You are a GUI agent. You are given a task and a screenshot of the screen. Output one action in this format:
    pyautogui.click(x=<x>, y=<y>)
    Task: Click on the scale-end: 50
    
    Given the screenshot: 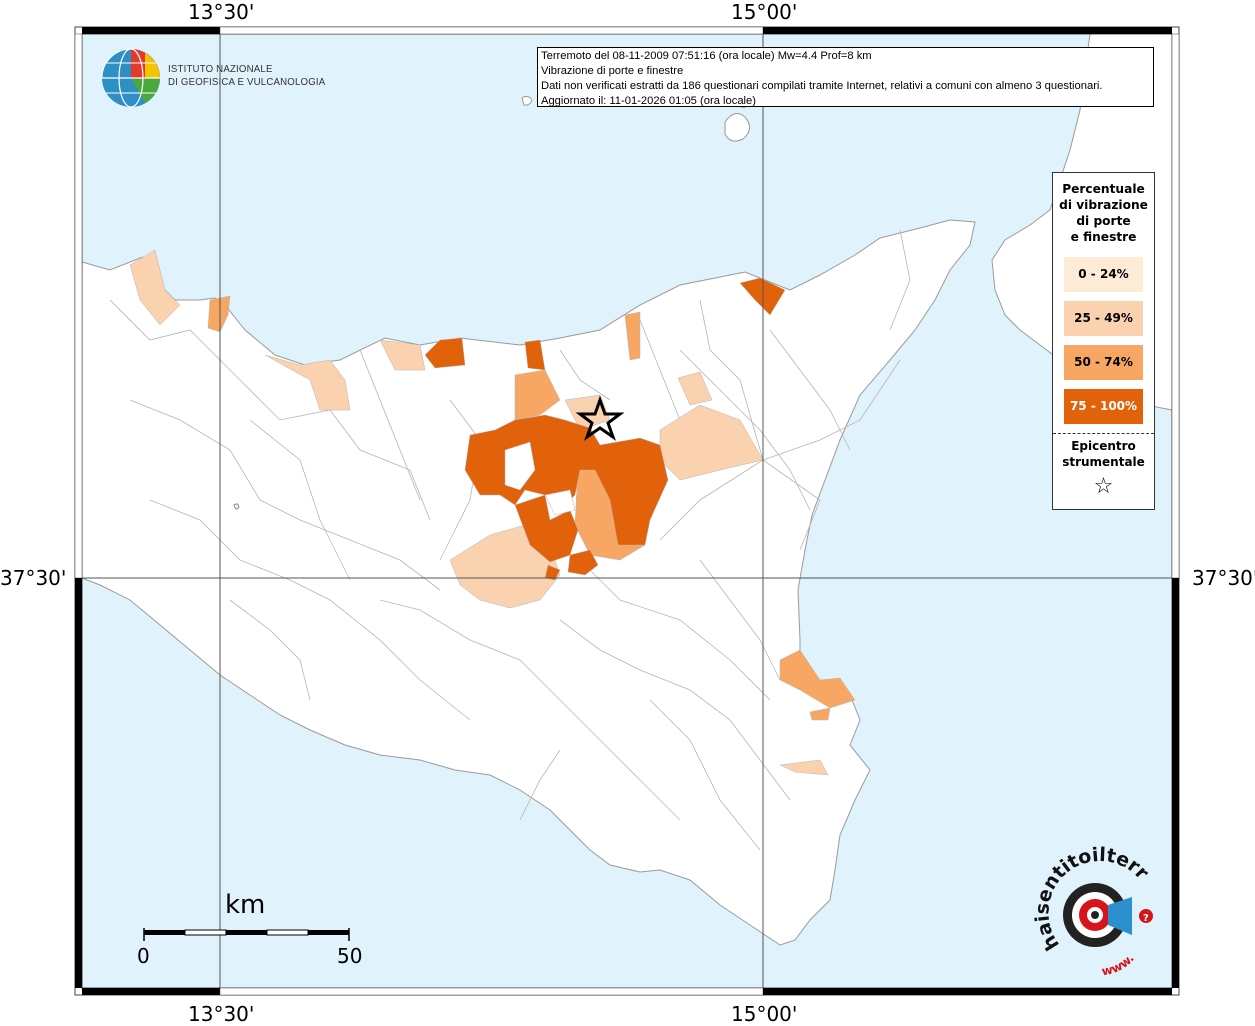 What is the action you would take?
    pyautogui.click(x=350, y=956)
    